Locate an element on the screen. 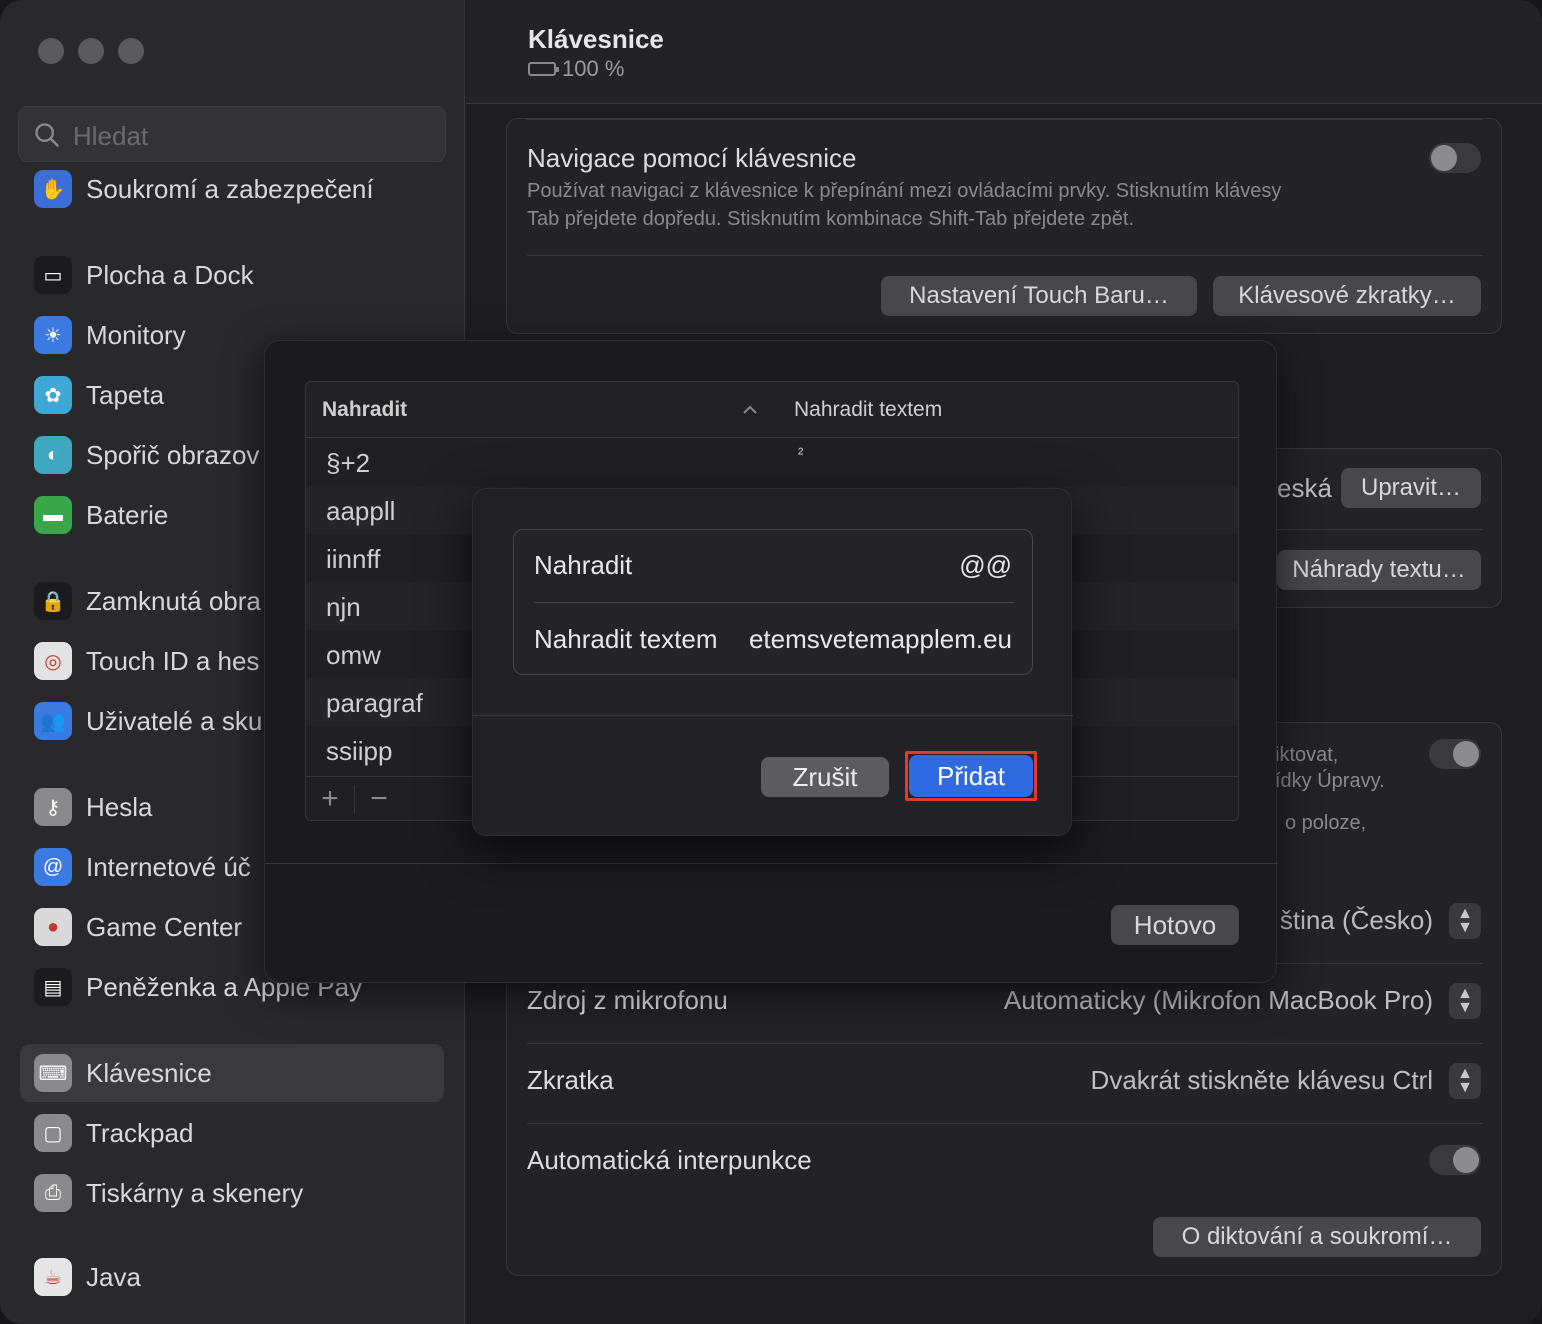 This screenshot has width=1542, height=1324. sidebar-item-label: Uživatelé a sku is located at coordinates (174, 720).